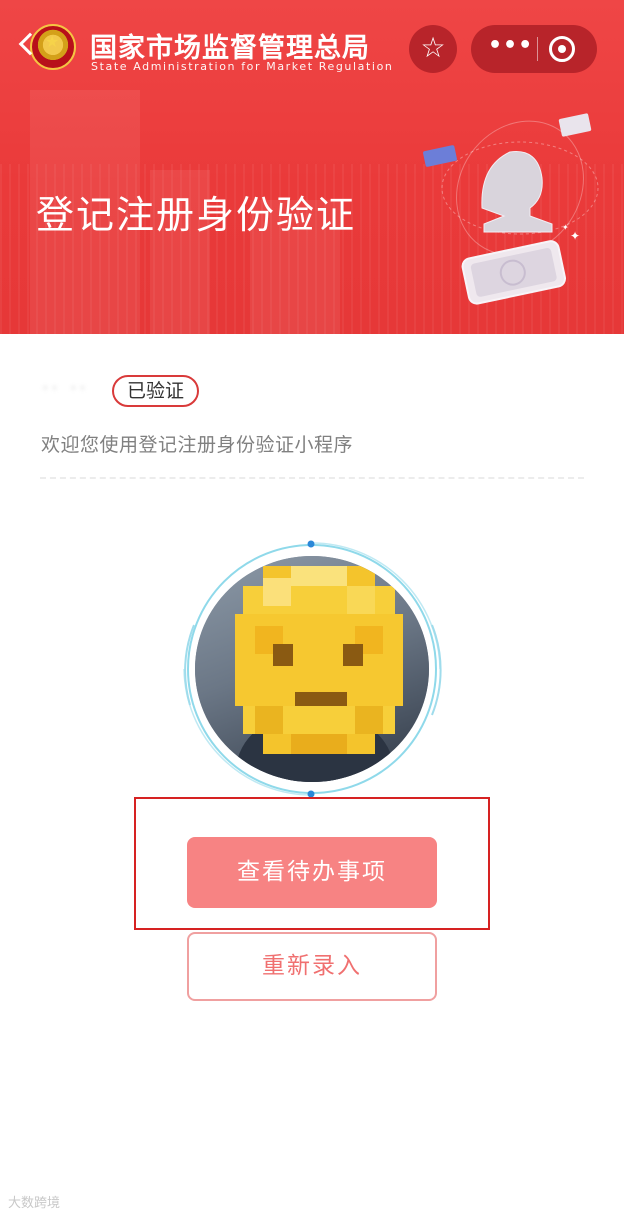 Image resolution: width=624 pixels, height=1215 pixels. Describe the element at coordinates (562, 49) in the screenshot. I see `close-target-icon` at that location.